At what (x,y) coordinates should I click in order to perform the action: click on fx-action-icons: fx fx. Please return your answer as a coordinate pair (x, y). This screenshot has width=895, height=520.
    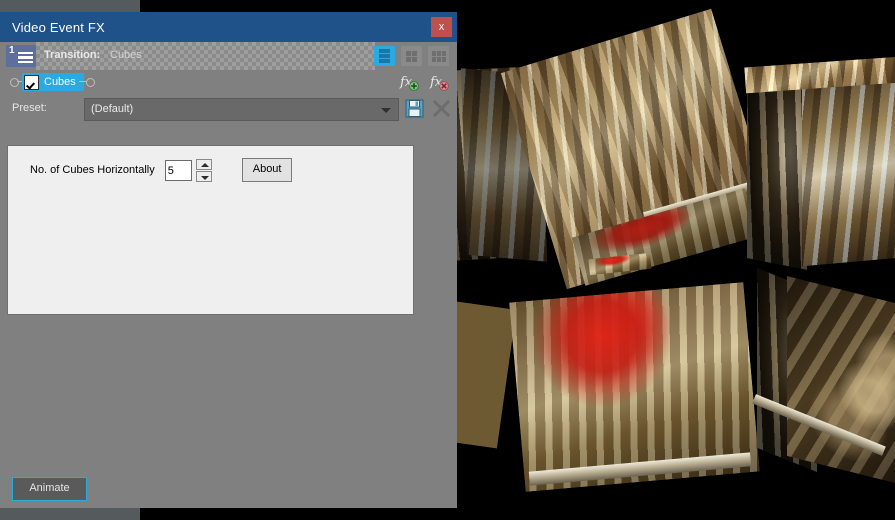
    Looking at the image, I should click on (424, 82).